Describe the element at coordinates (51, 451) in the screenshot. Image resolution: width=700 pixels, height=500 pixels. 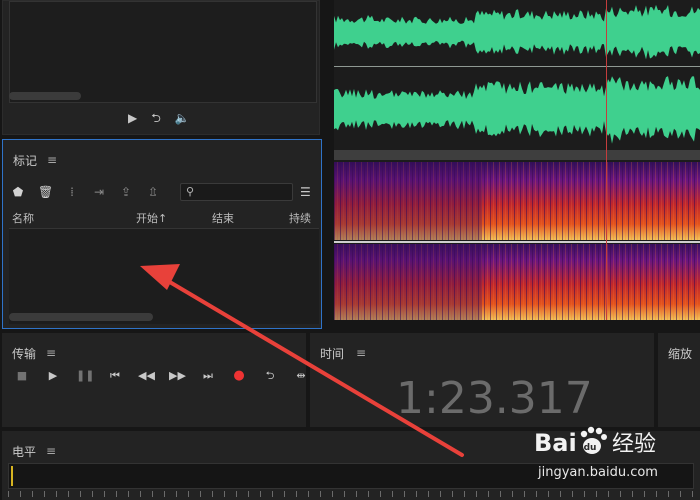
I see `level-panel-menu-icon: ≡` at that location.